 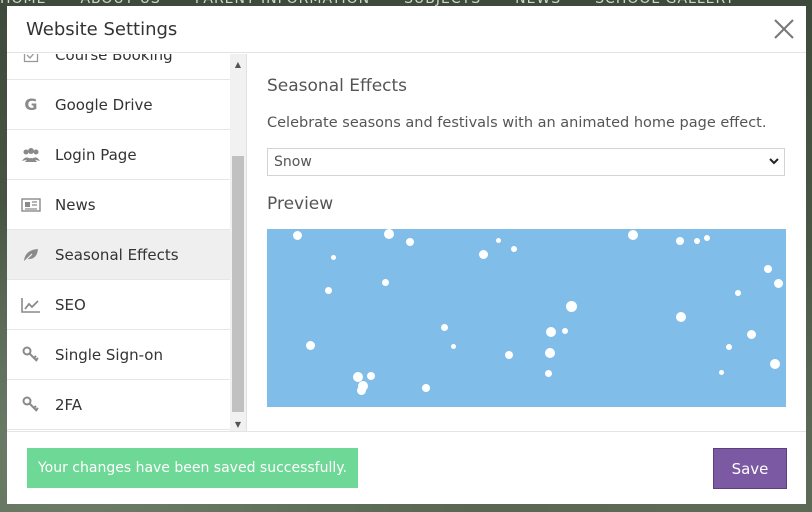 I want to click on checkbox-icon, so click(x=31, y=59).